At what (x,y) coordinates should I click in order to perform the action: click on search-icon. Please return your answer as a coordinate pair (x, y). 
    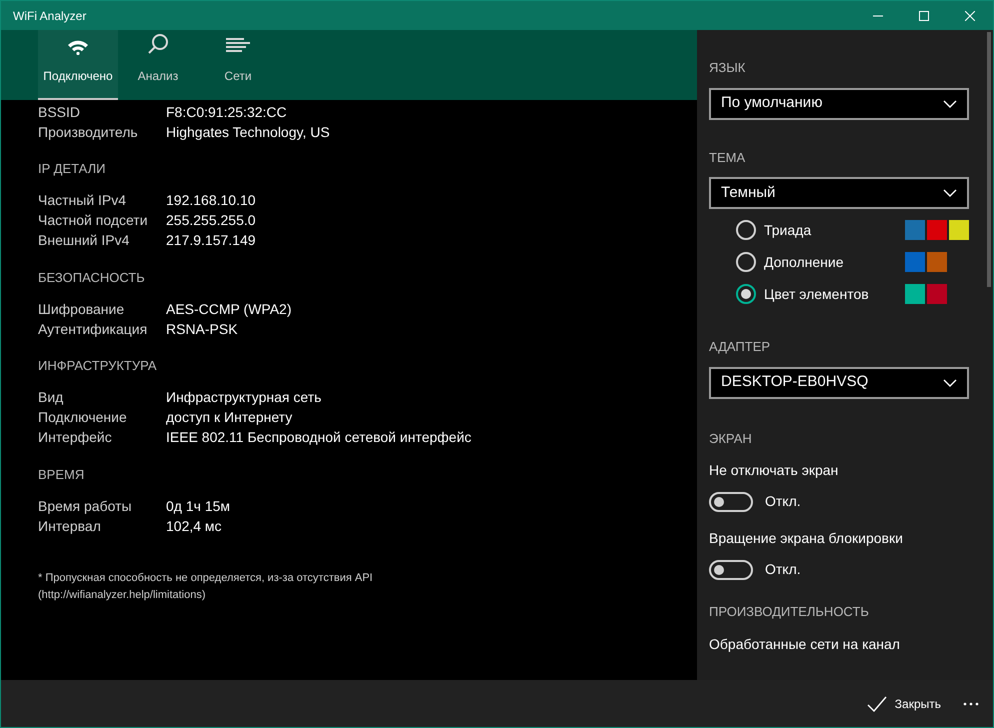
    Looking at the image, I should click on (158, 44).